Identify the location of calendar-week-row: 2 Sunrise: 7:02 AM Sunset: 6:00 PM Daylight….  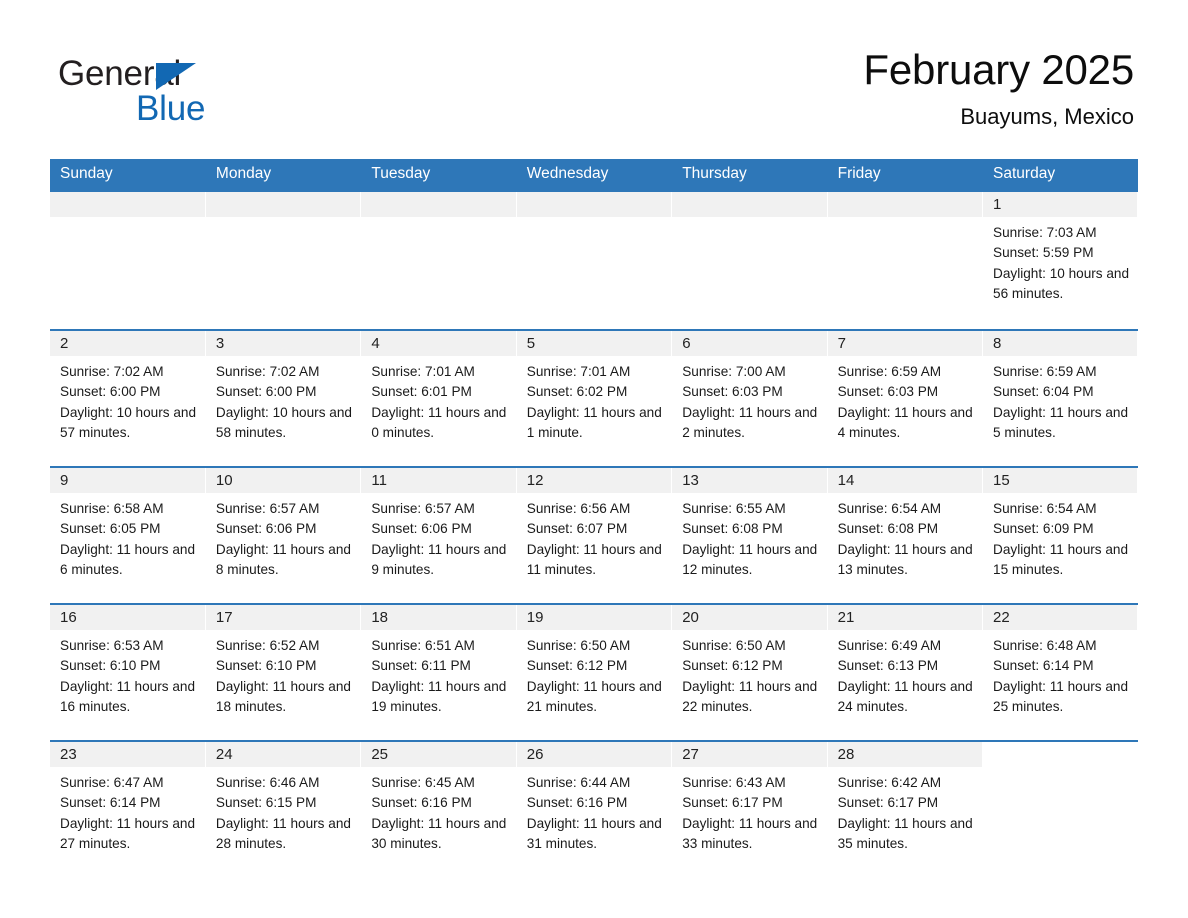
(594, 398).